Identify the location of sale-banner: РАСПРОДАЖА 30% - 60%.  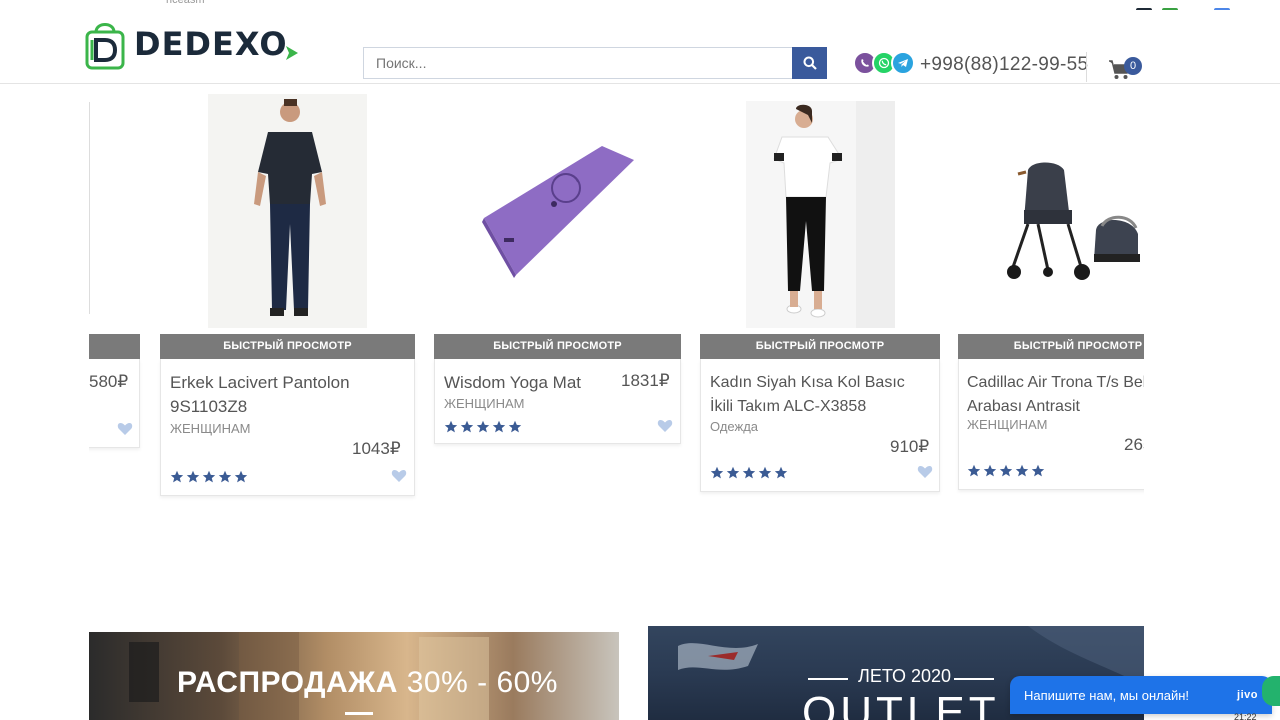
(354, 676).